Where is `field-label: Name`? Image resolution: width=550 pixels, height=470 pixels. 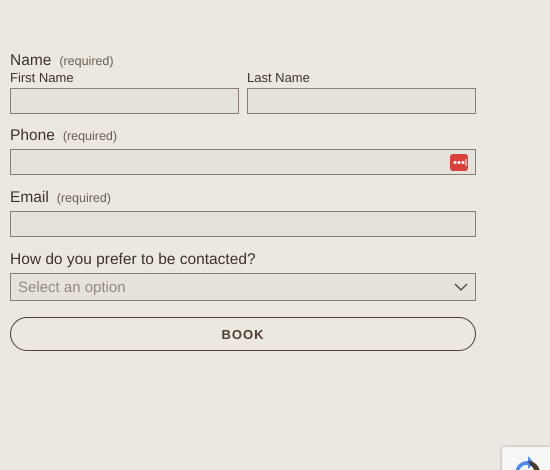
field-label: Name is located at coordinates (31, 61).